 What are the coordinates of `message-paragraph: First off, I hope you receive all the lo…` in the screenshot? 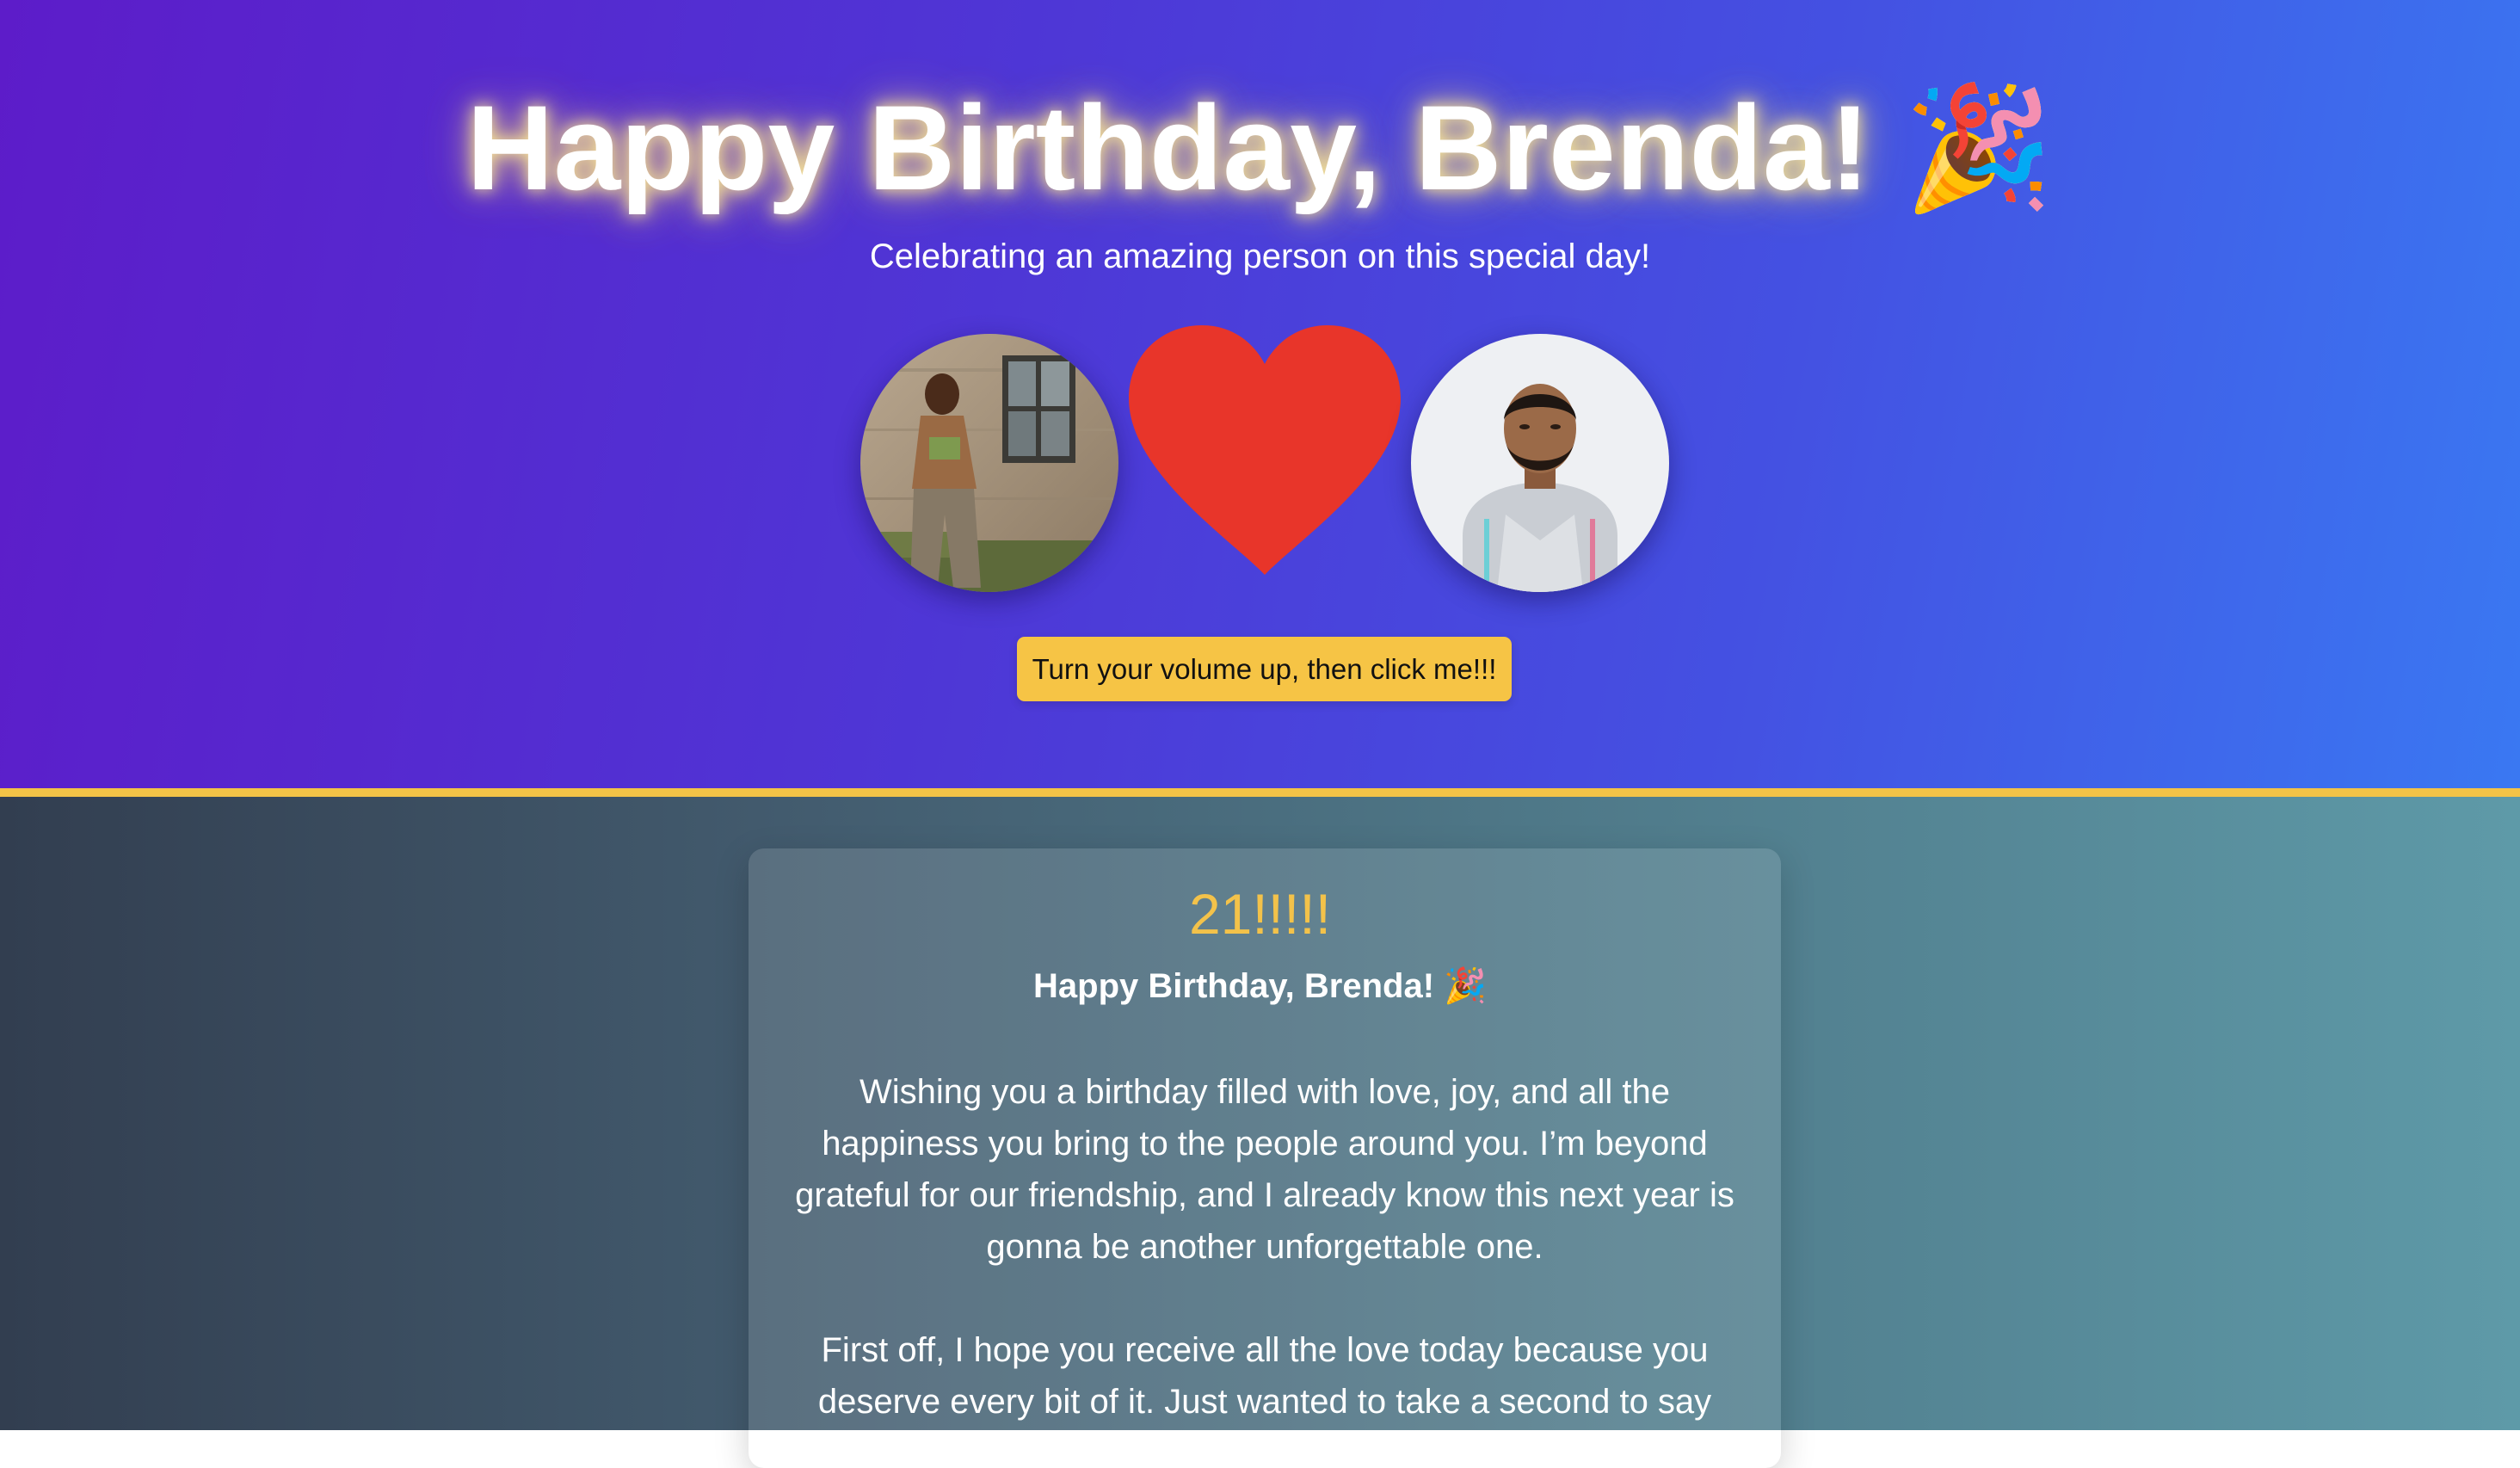 It's located at (1264, 1376).